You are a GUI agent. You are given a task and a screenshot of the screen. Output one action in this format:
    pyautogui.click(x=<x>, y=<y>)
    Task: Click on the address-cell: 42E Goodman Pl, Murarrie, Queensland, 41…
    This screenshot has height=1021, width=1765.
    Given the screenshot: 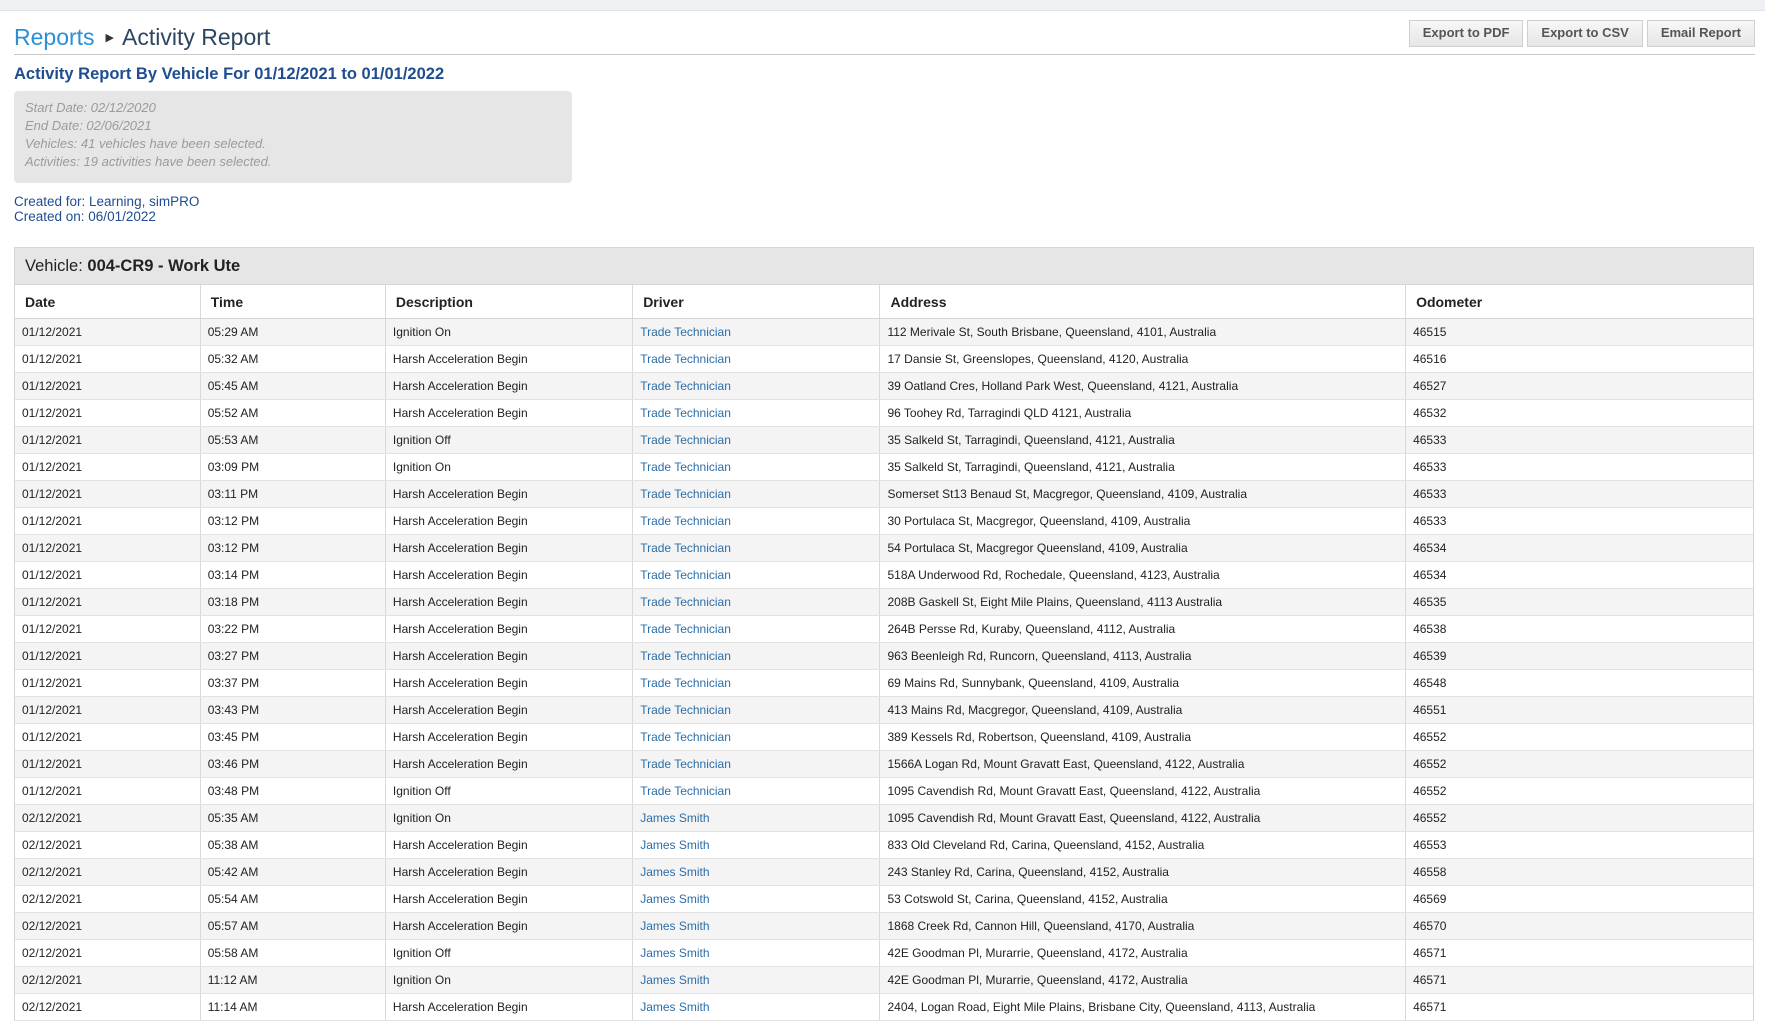 What is the action you would take?
    pyautogui.click(x=1143, y=953)
    